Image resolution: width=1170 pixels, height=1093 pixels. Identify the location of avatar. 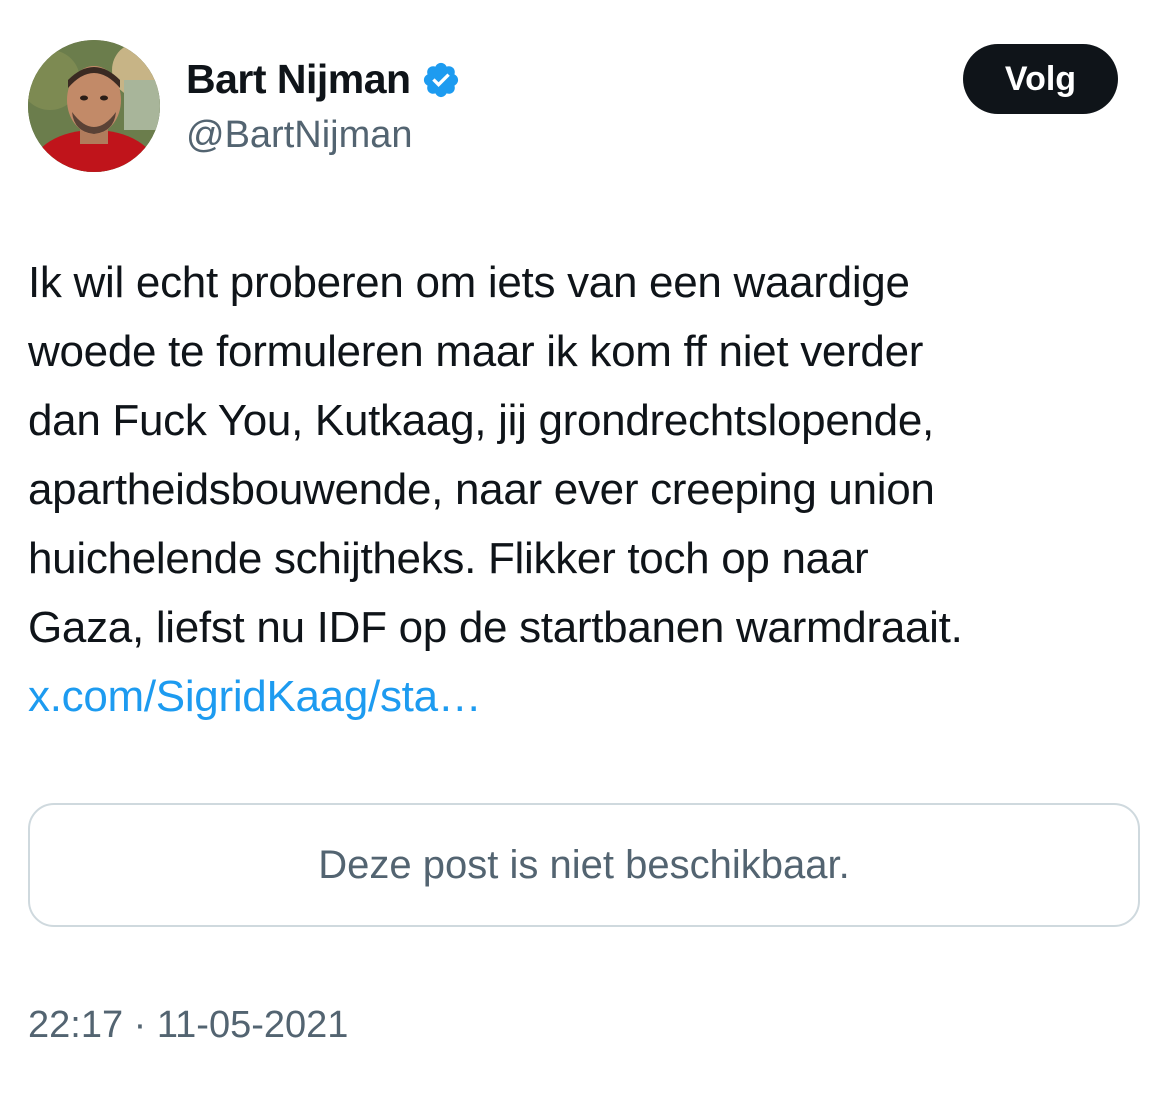
(94, 106).